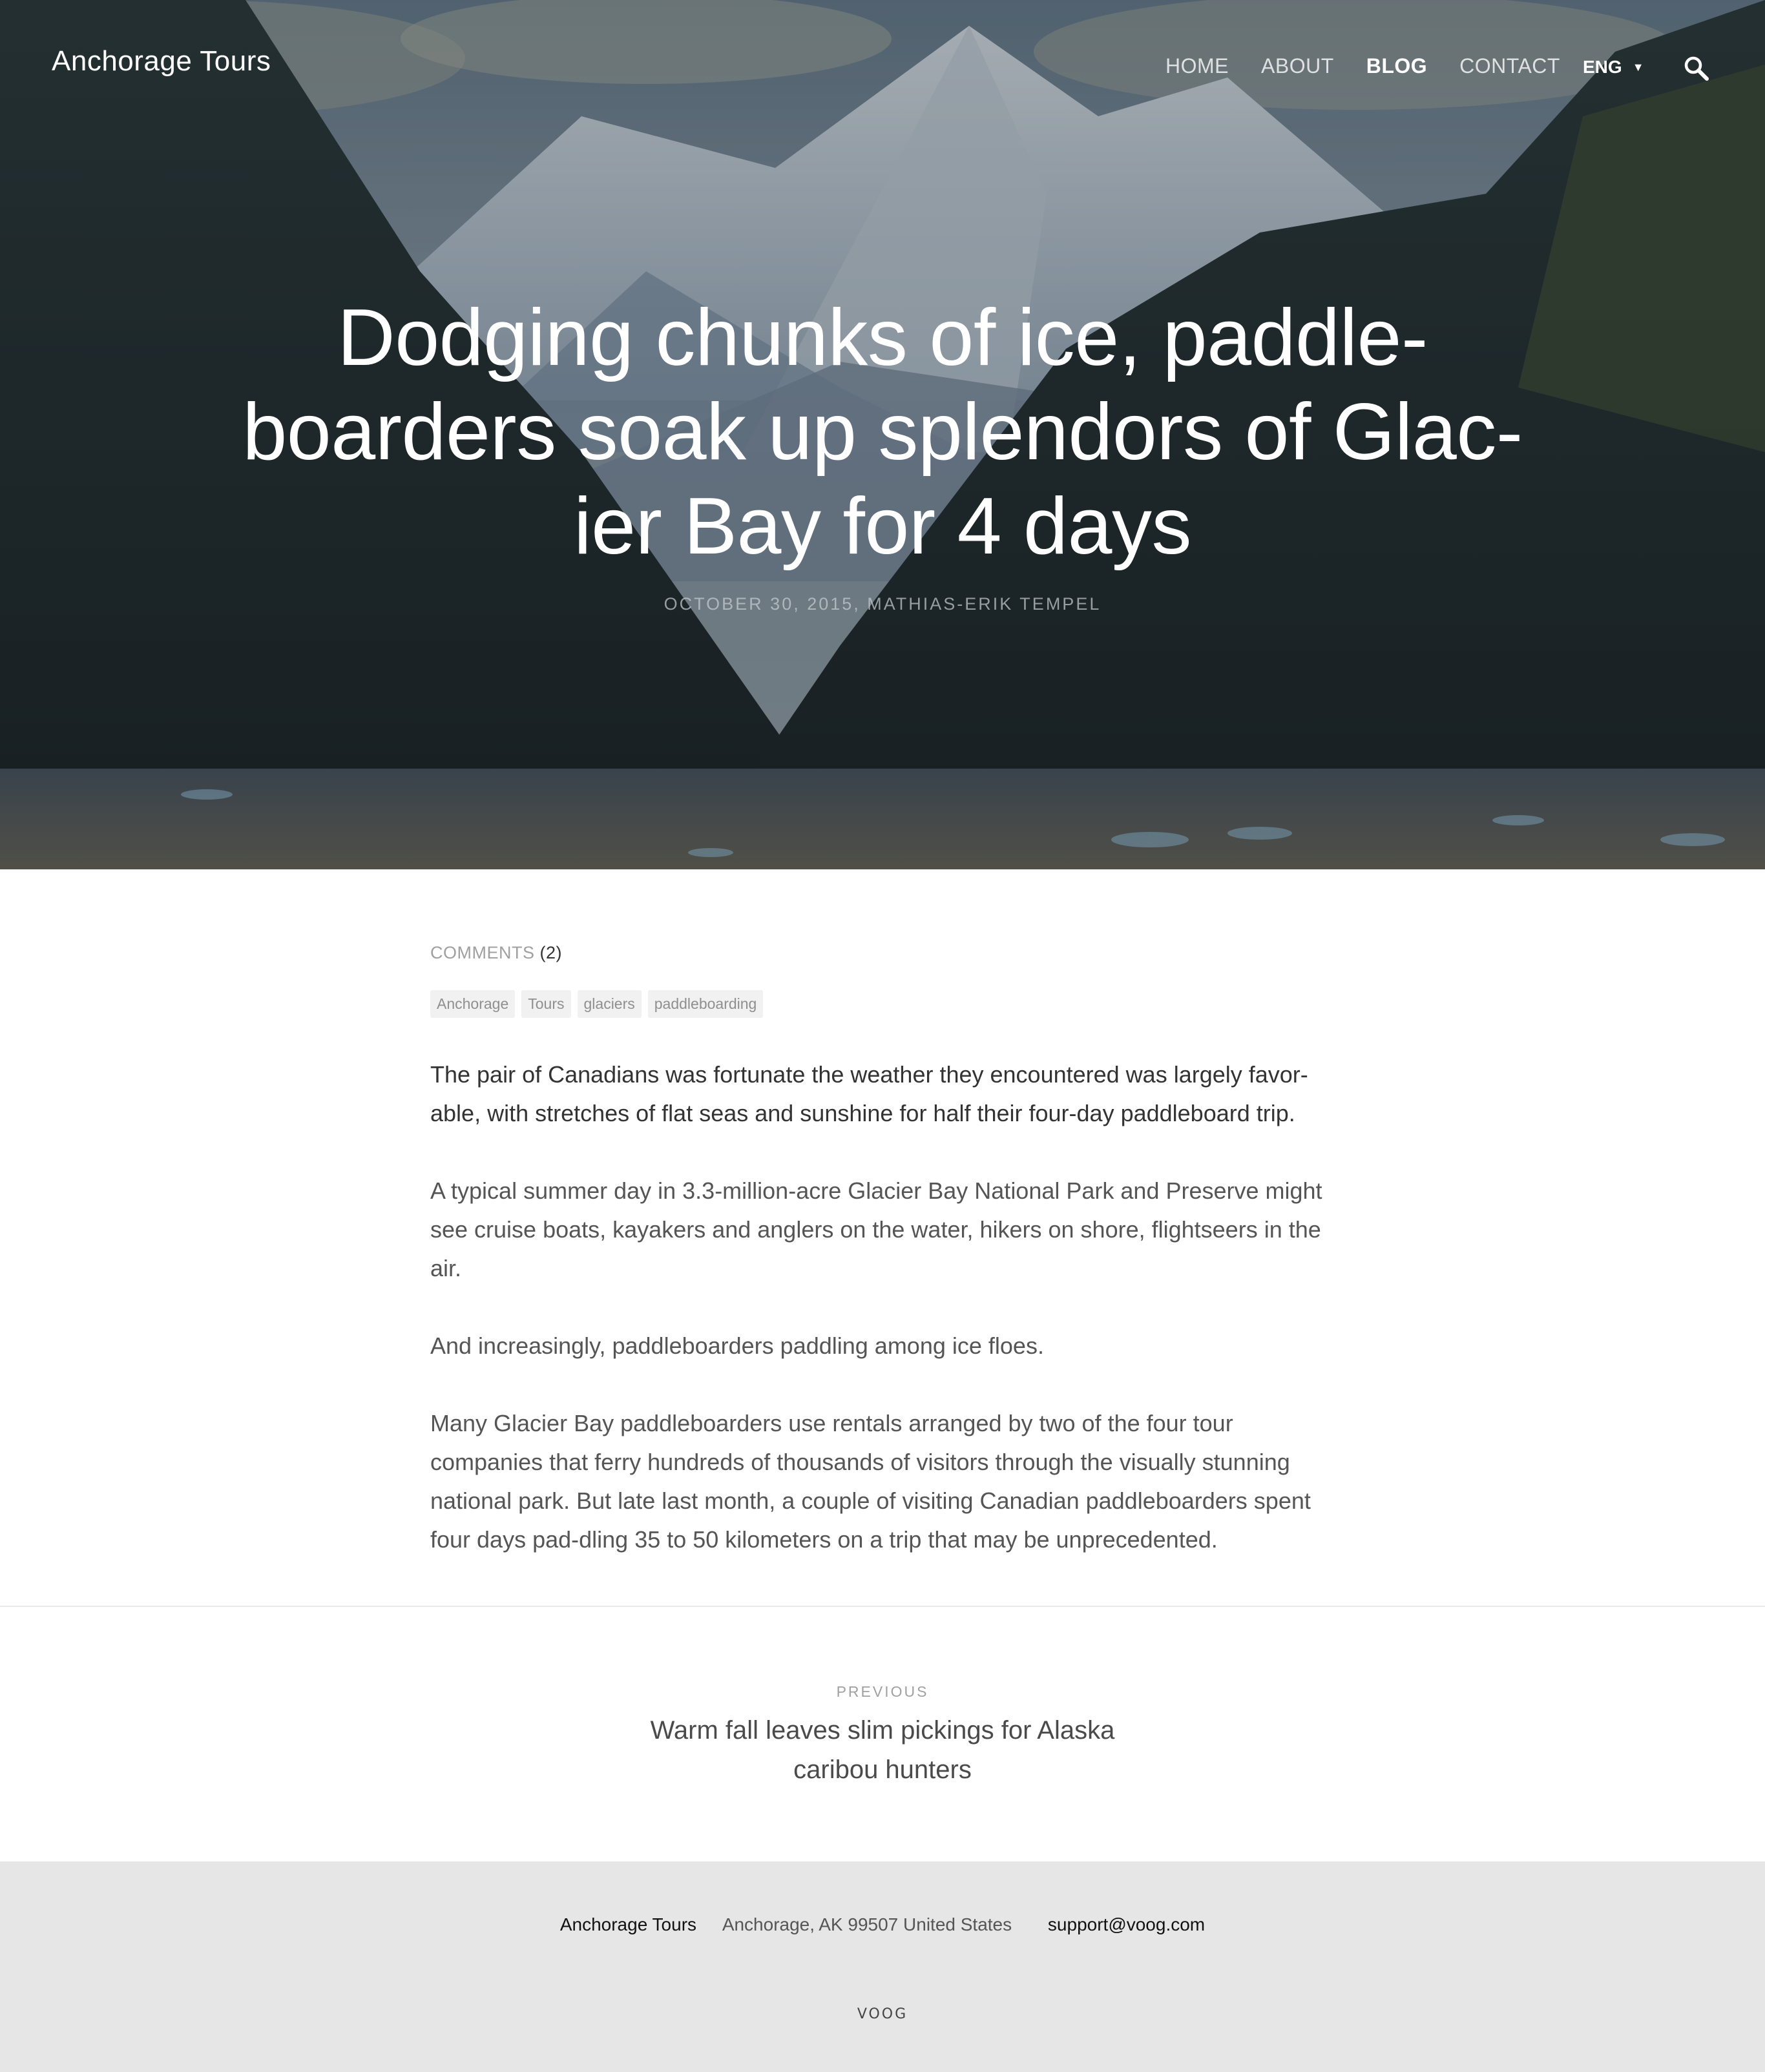 This screenshot has height=2072, width=1765. What do you see at coordinates (1638, 67) in the screenshot?
I see `caret-down-icon: ▼` at bounding box center [1638, 67].